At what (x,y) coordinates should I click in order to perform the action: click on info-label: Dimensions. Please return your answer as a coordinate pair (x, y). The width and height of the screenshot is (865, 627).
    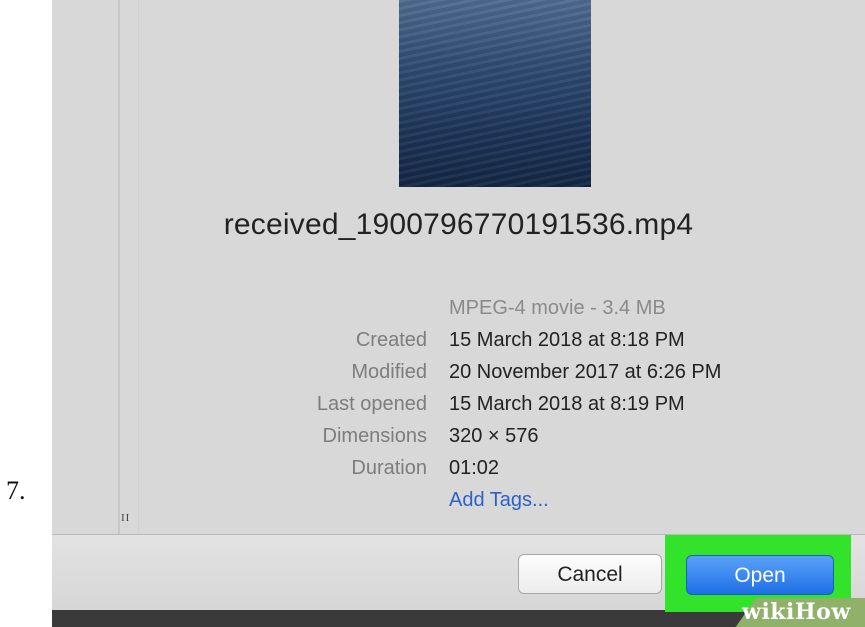
    Looking at the image, I should click on (374, 436).